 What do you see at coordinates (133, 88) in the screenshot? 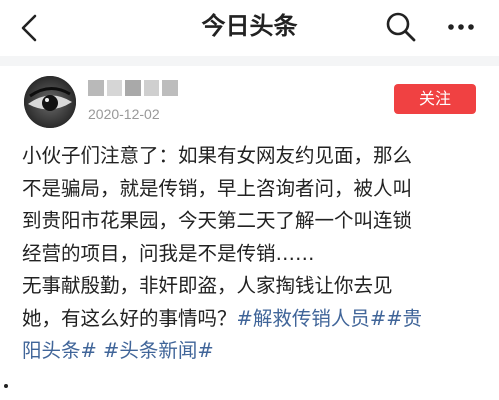
I see `username-redacted` at bounding box center [133, 88].